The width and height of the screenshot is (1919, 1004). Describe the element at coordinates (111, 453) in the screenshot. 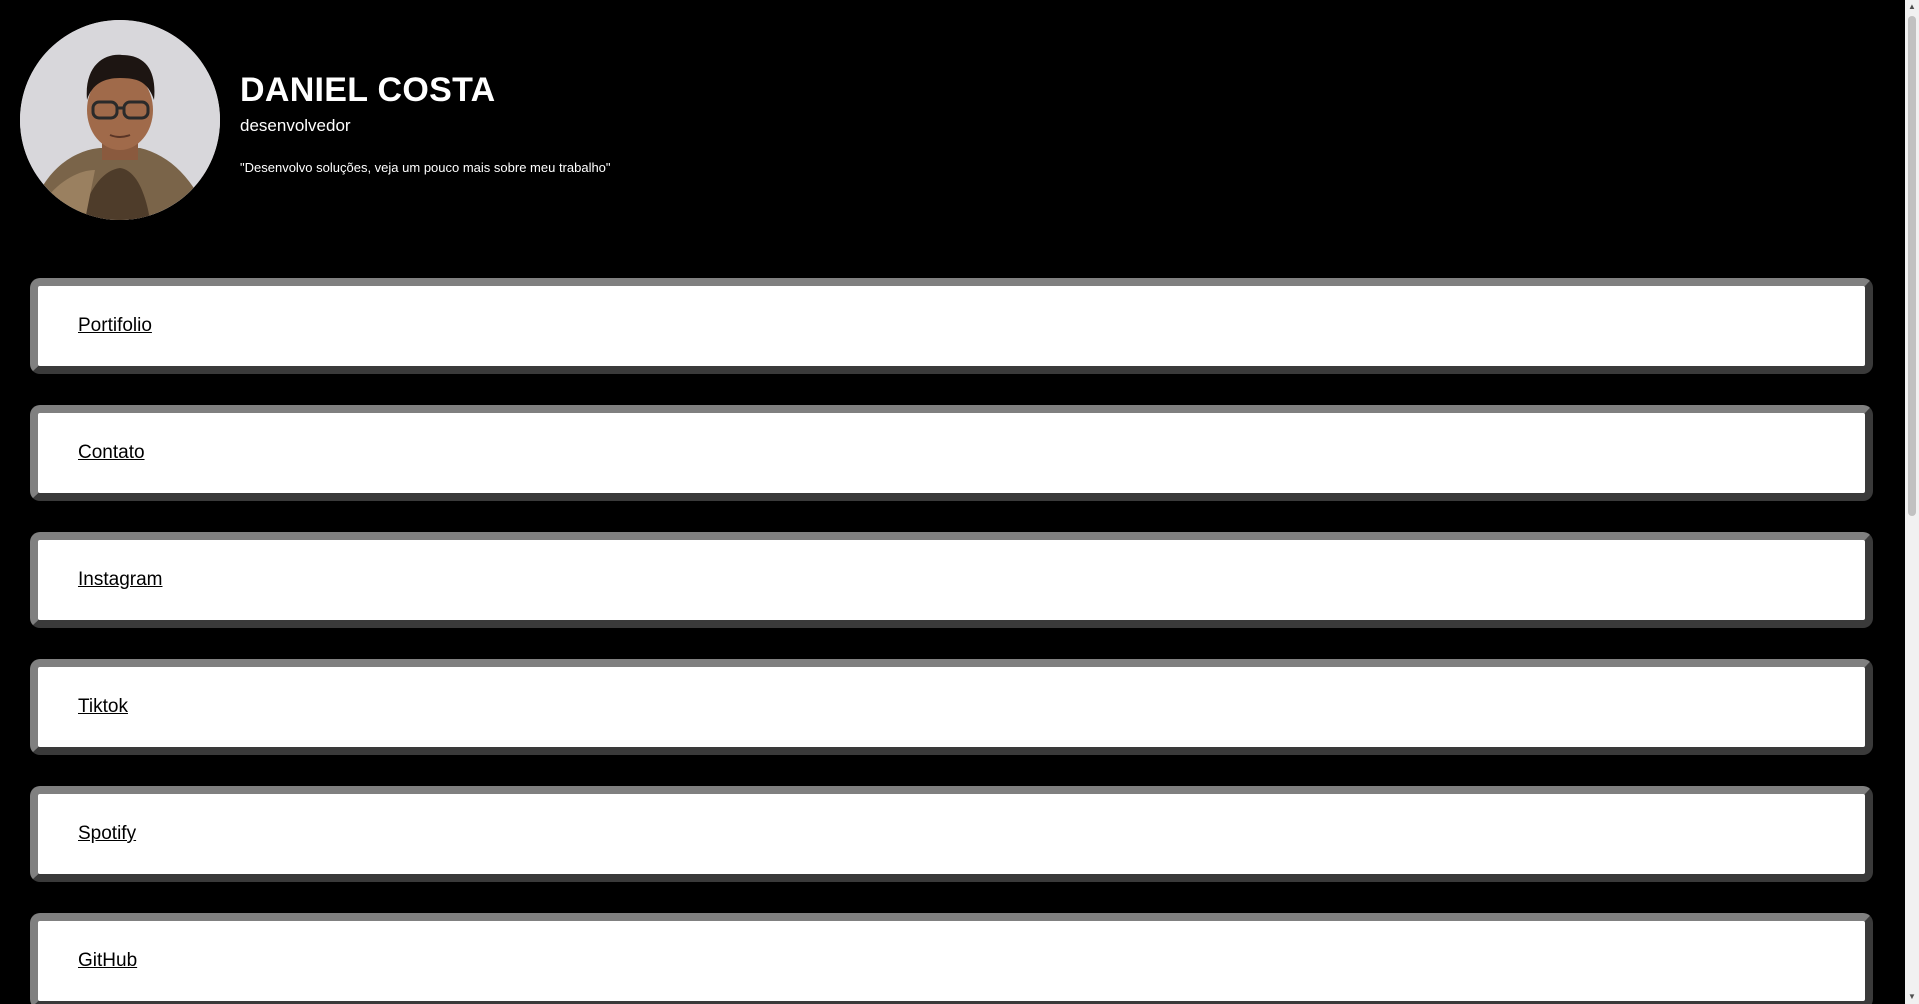

I see `link-contato: Contato` at that location.